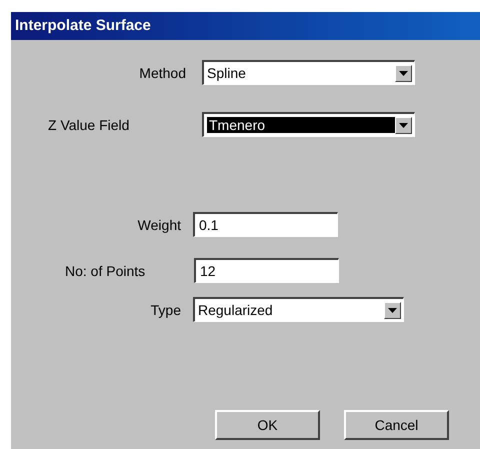 The height and width of the screenshot is (449, 480). What do you see at coordinates (105, 270) in the screenshot?
I see `field-label: No: of Points` at bounding box center [105, 270].